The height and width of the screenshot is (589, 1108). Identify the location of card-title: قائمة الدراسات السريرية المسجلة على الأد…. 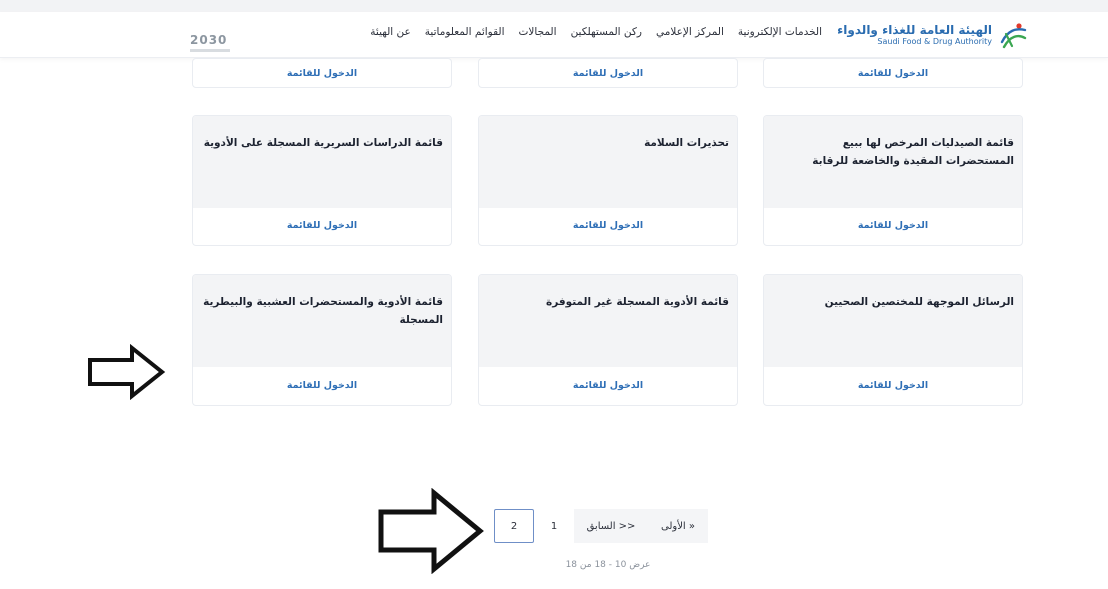
(323, 143).